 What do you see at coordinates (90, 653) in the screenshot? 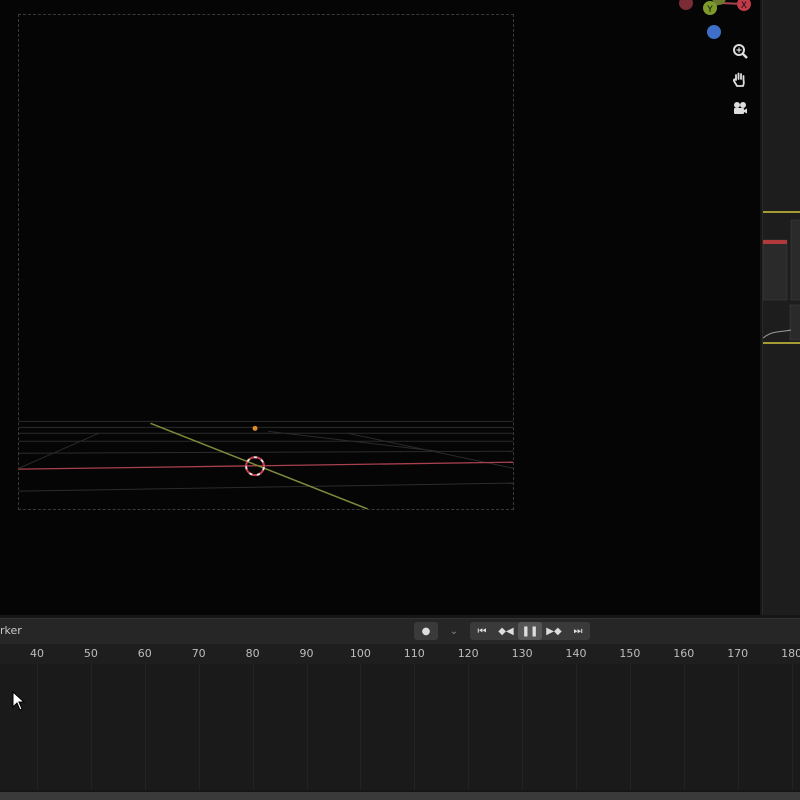
I see `frame-tick-label: 50` at bounding box center [90, 653].